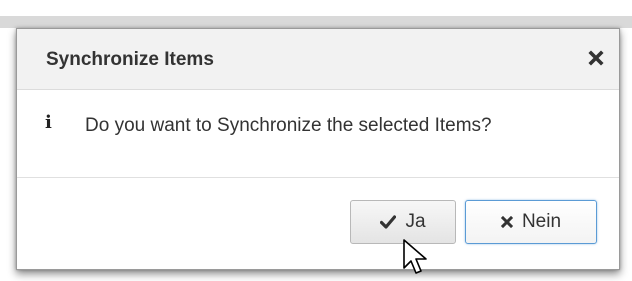  I want to click on close-button, so click(596, 58).